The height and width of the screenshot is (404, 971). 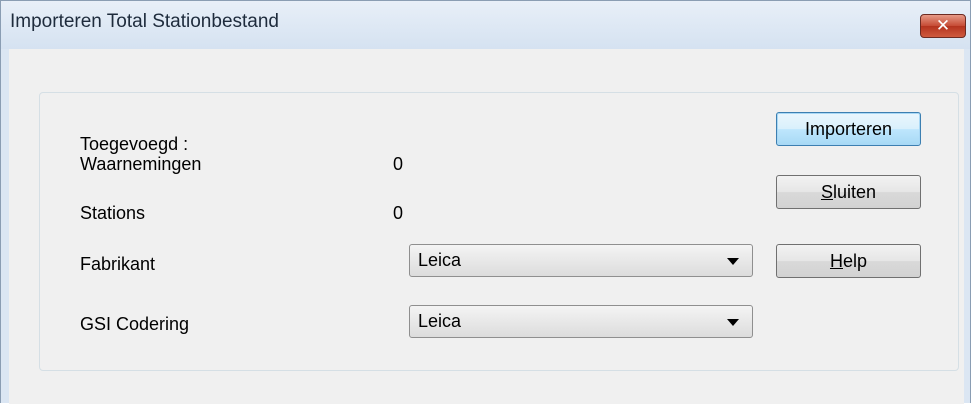 I want to click on title-bar: Importeren Total Stationbestand ✕, so click(x=485, y=25).